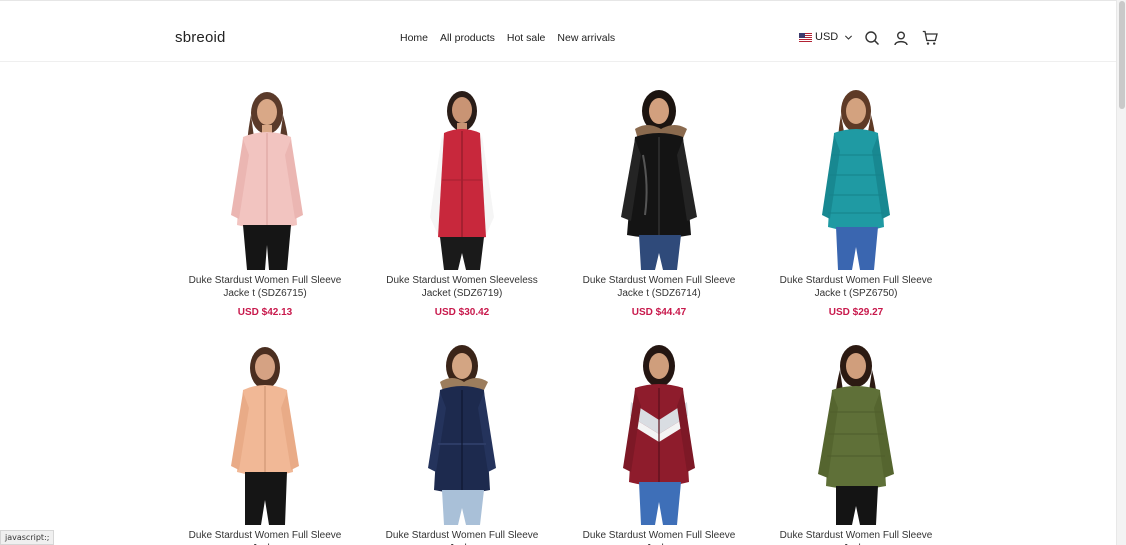 This screenshot has width=1126, height=545. I want to click on site-logo: sbreoid, so click(200, 37).